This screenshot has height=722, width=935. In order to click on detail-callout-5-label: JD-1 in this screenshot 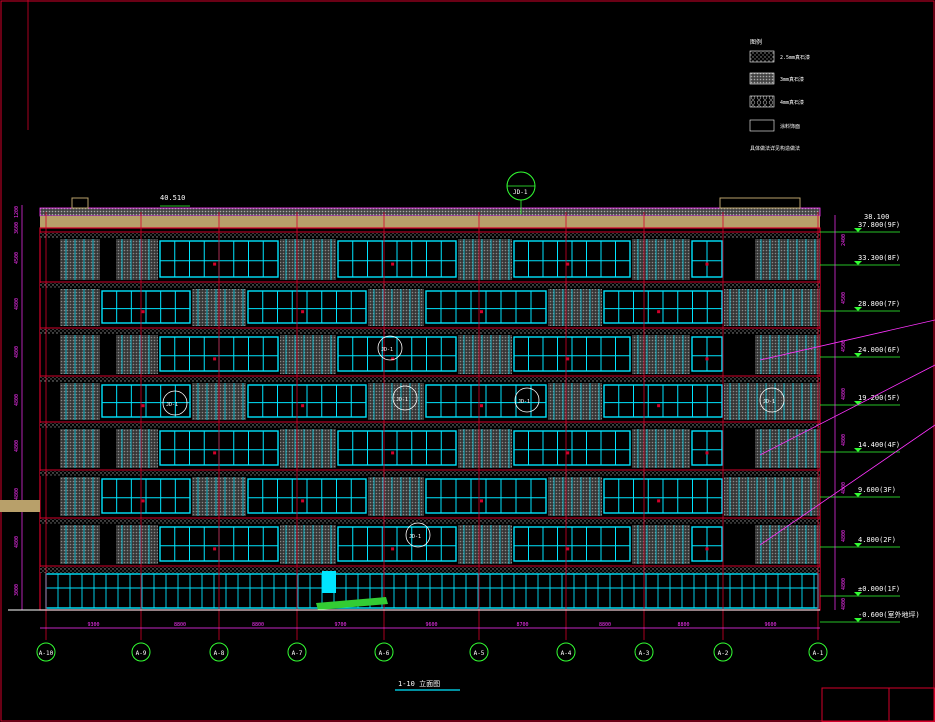, I will do `click(769, 402)`.